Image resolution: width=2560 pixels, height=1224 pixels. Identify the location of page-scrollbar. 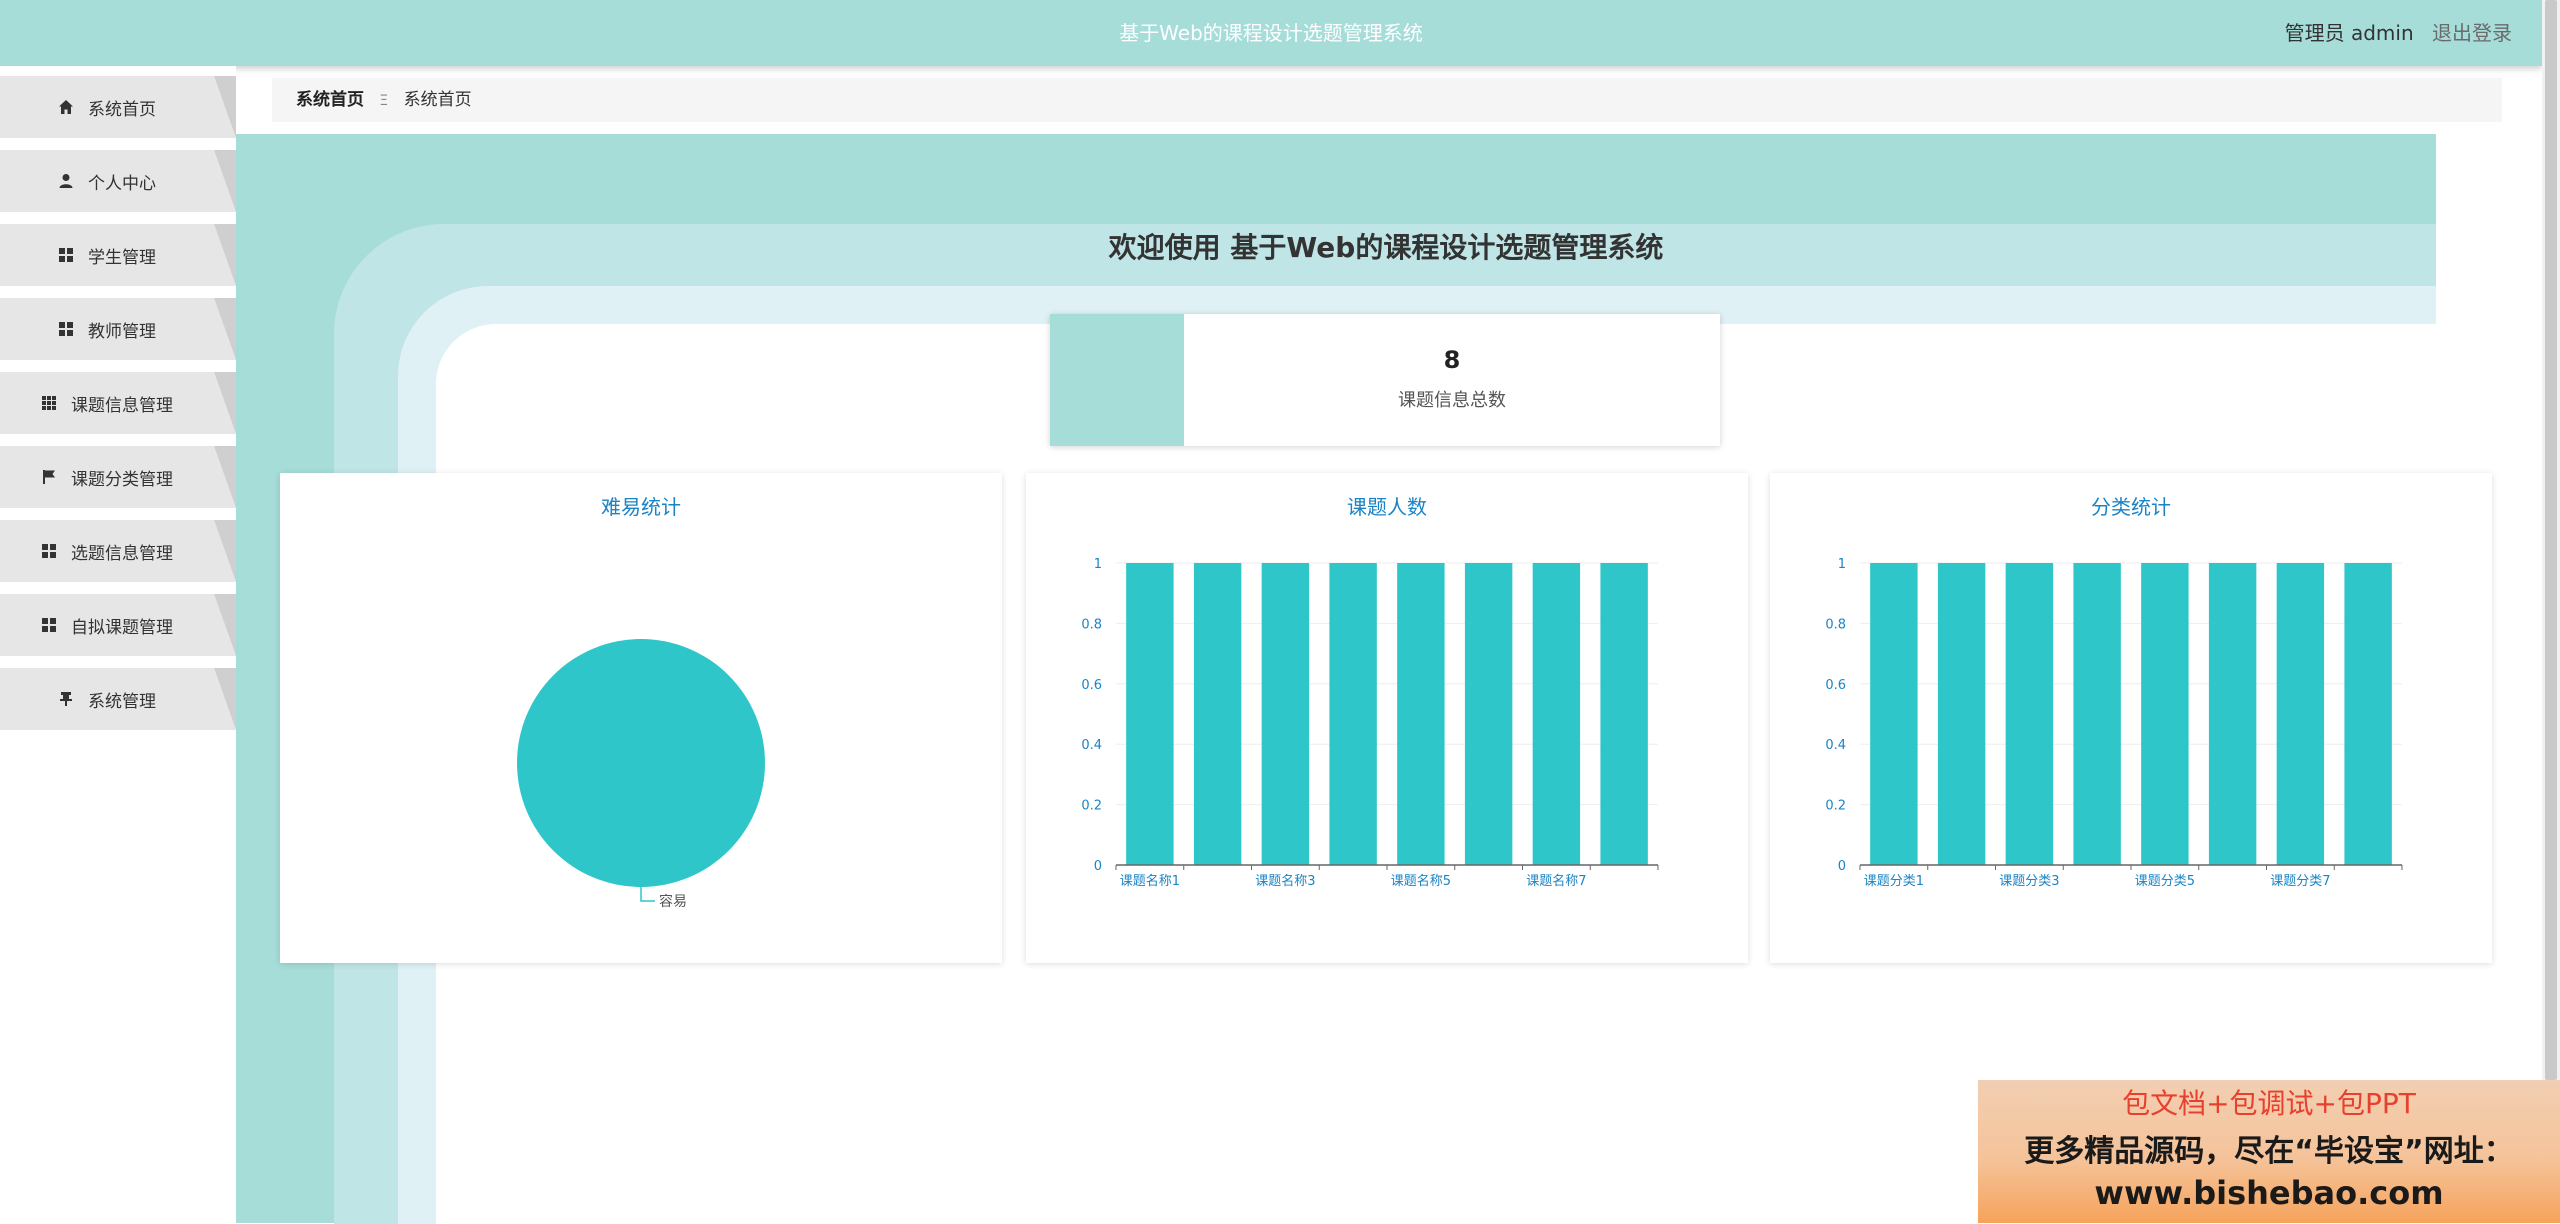
(2551, 611).